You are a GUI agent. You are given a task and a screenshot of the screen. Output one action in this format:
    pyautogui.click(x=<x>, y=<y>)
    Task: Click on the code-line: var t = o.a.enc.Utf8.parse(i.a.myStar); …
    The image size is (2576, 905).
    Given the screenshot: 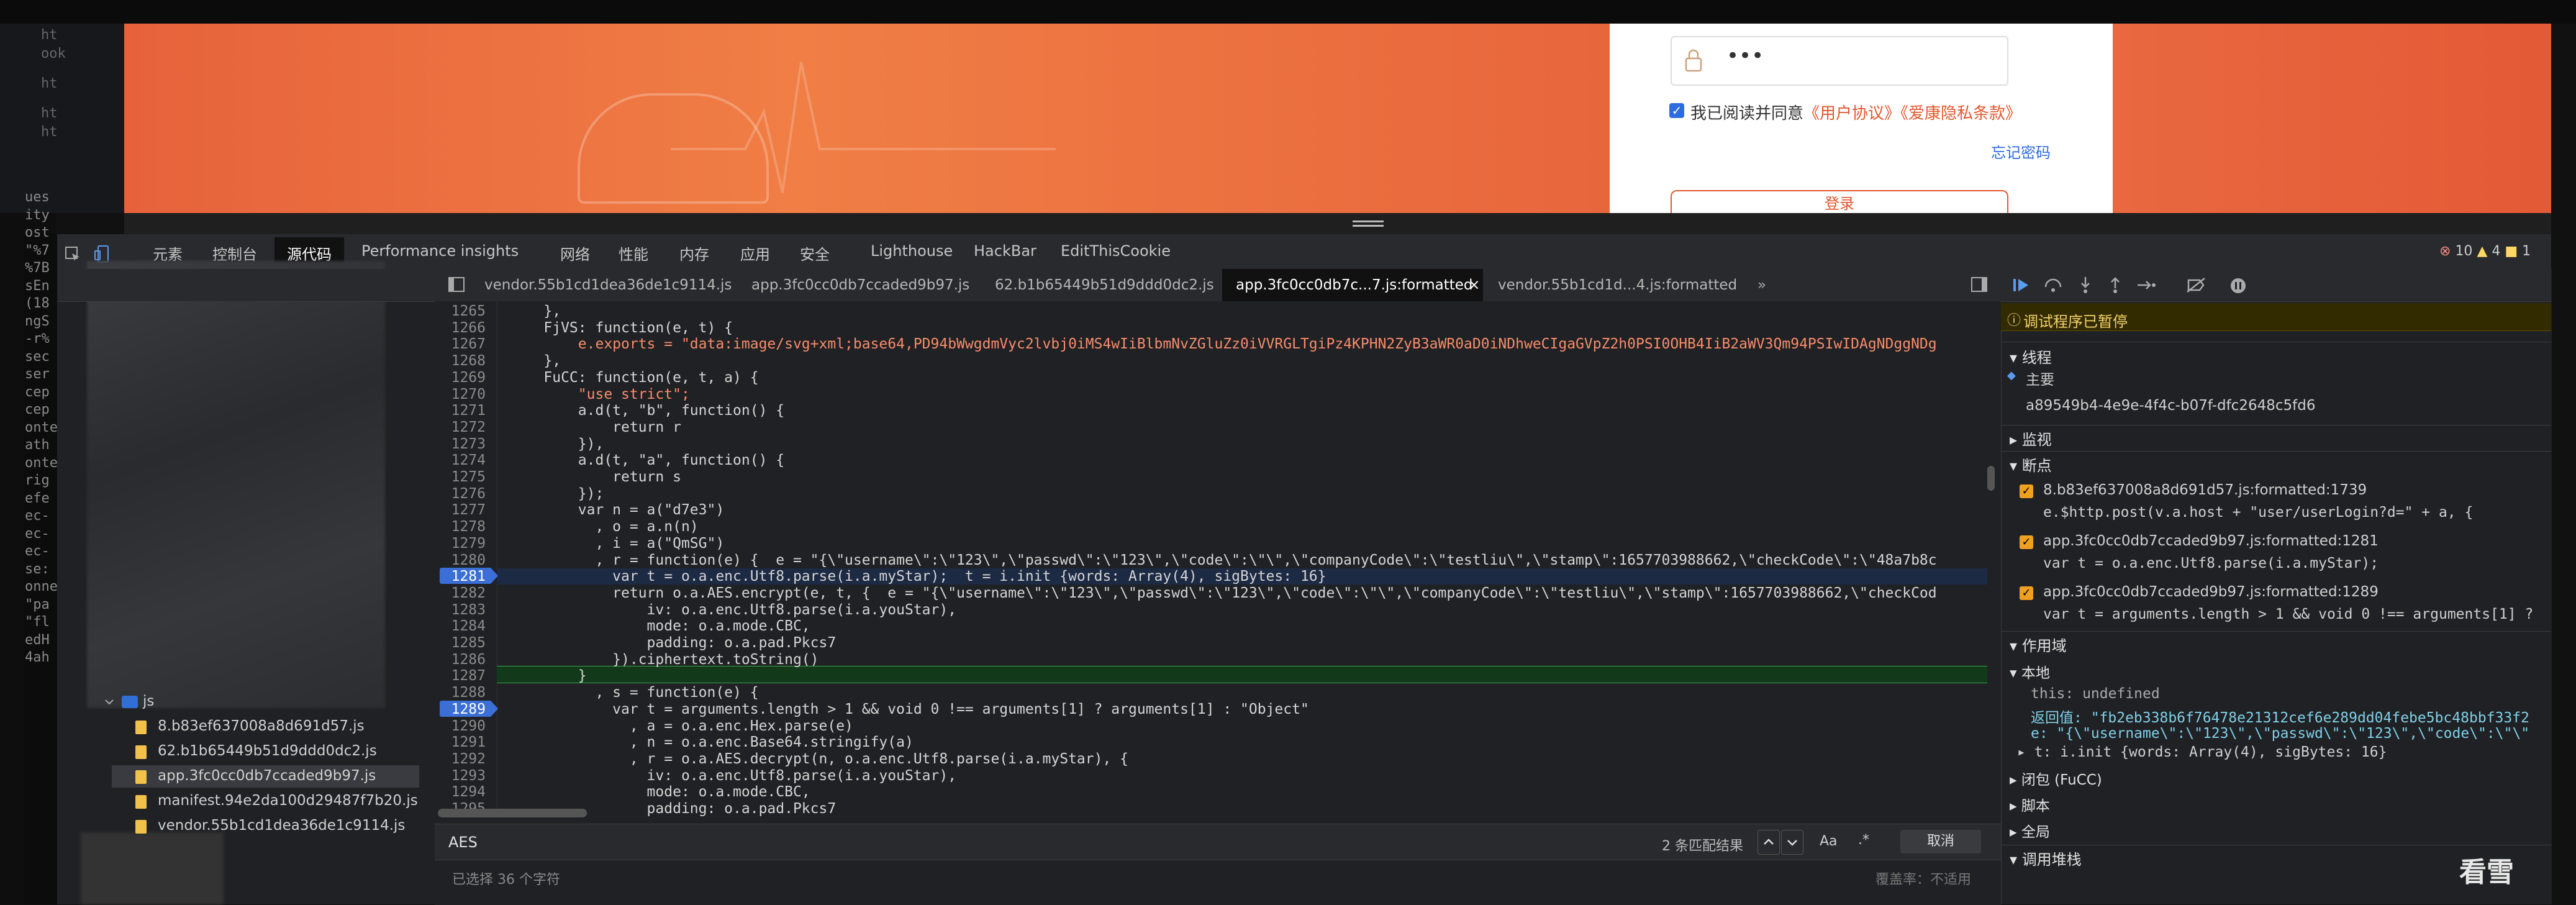 What is the action you would take?
    pyautogui.click(x=917, y=576)
    